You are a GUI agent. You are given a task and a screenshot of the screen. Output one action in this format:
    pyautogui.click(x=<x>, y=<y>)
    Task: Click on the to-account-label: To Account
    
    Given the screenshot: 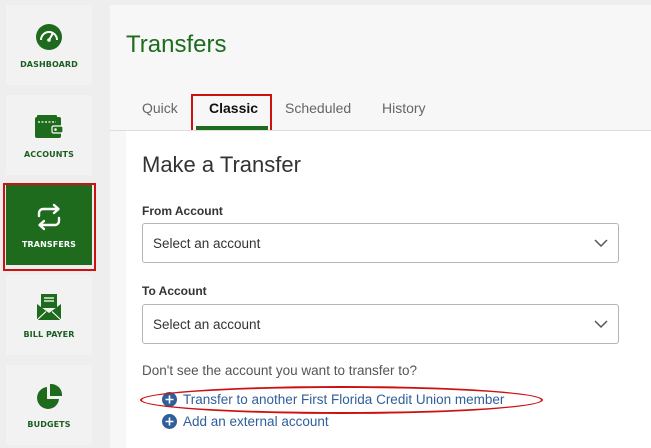 What is the action you would take?
    pyautogui.click(x=174, y=291)
    